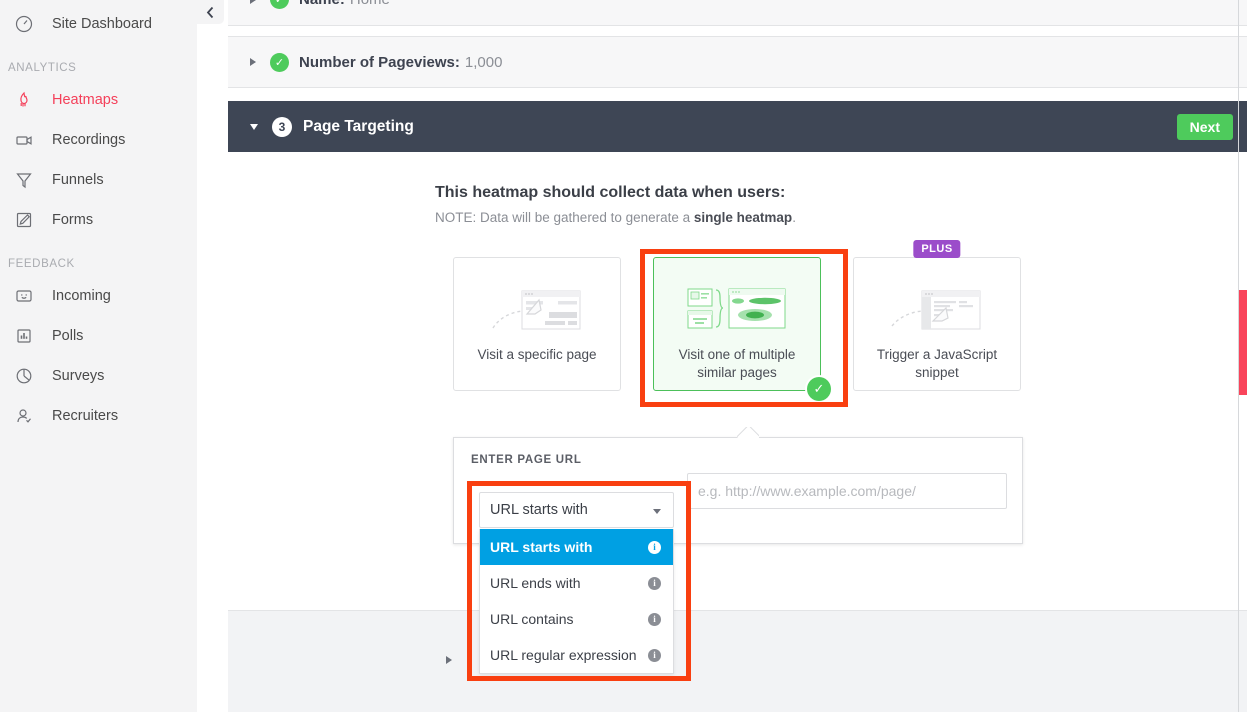 The width and height of the screenshot is (1247, 712). I want to click on url-match-type-select: URL starts with, so click(576, 510).